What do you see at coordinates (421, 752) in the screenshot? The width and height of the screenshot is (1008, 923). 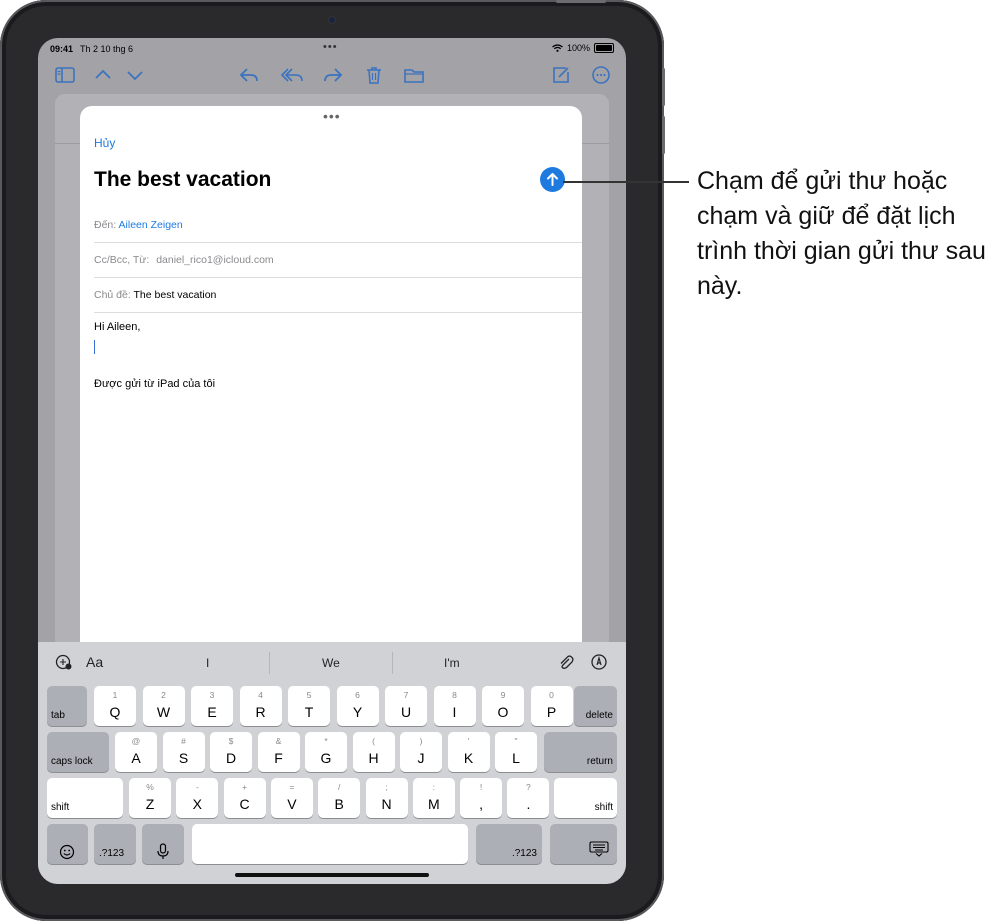 I see `key-row2-6: ) J` at bounding box center [421, 752].